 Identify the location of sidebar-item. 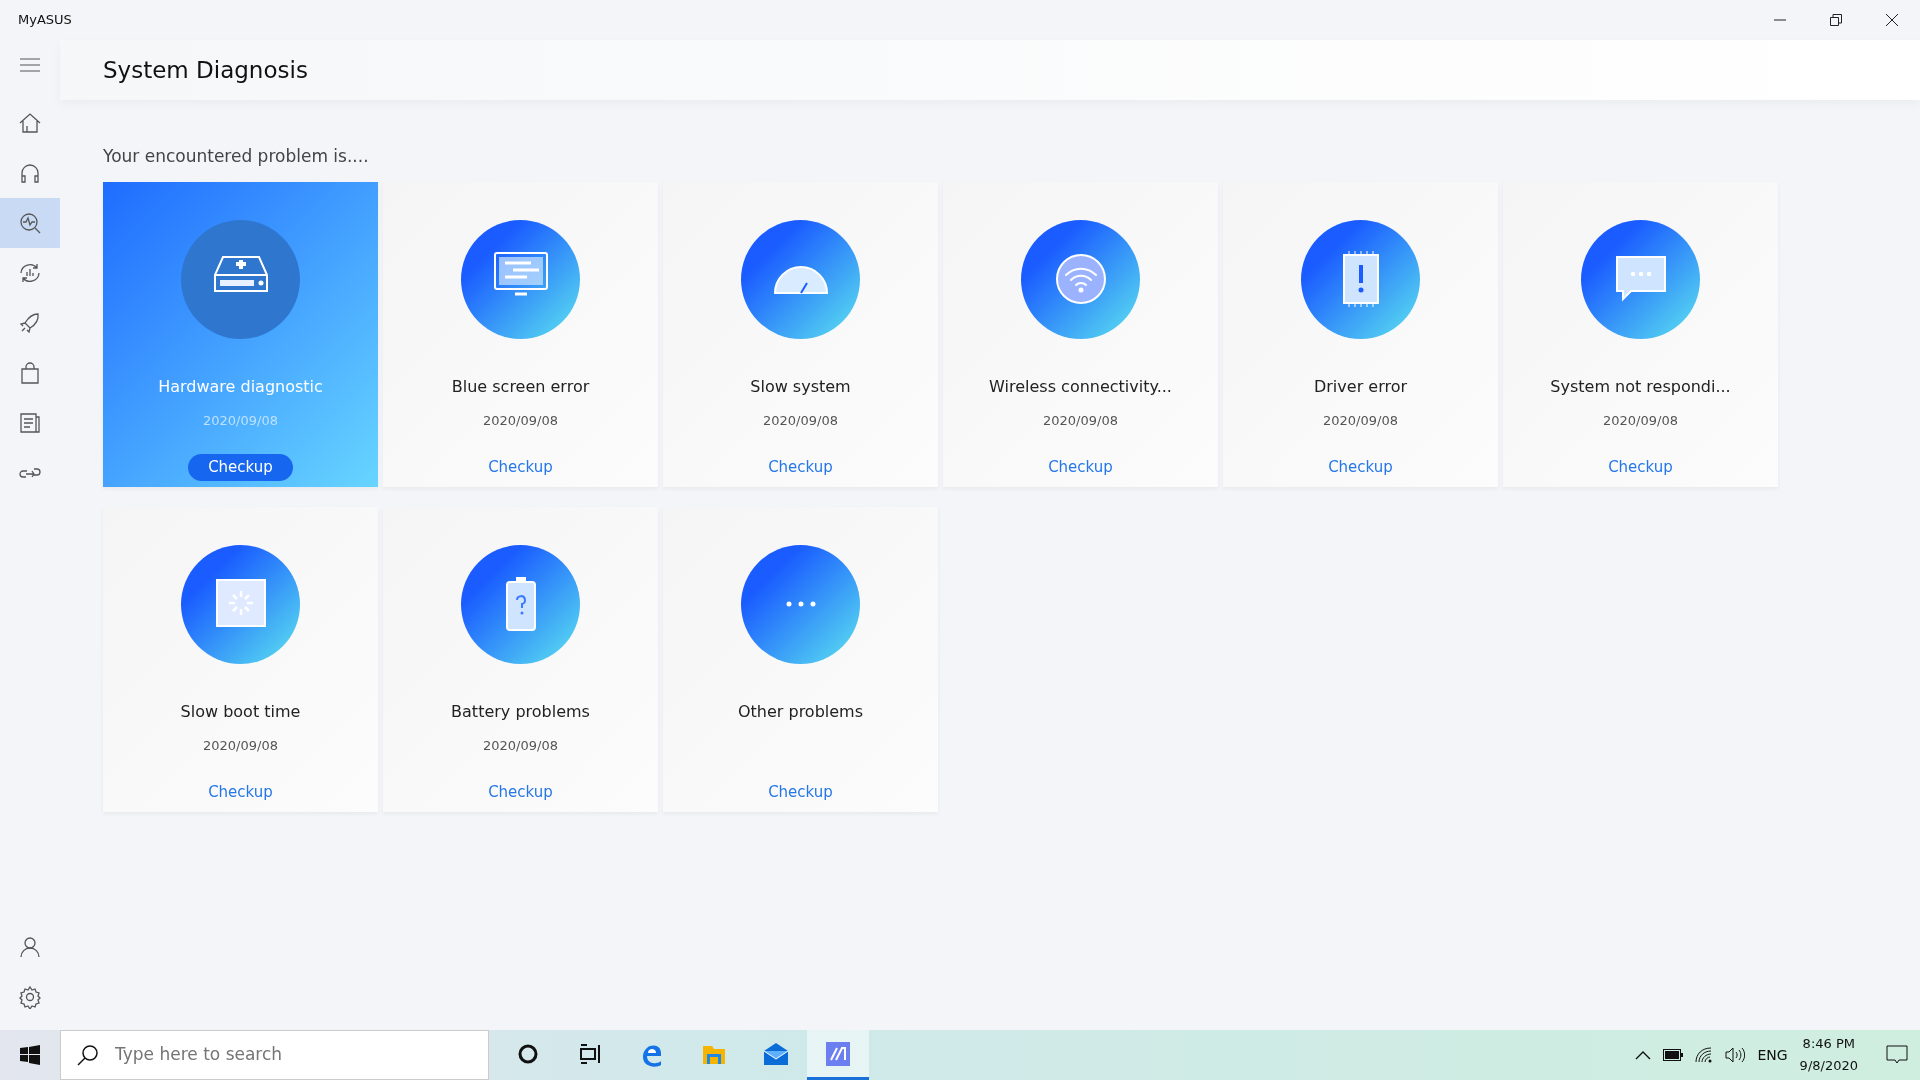
(30, 223).